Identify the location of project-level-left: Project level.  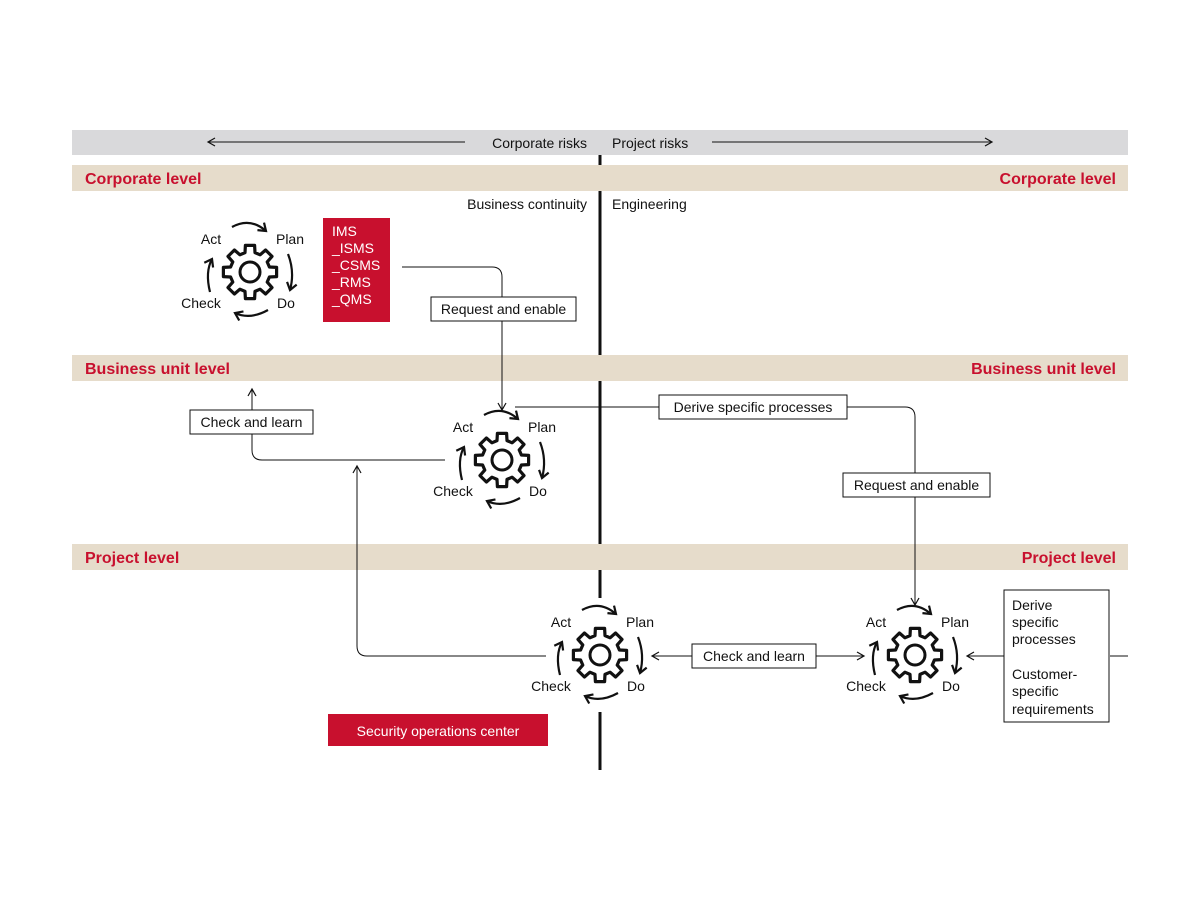
(132, 558).